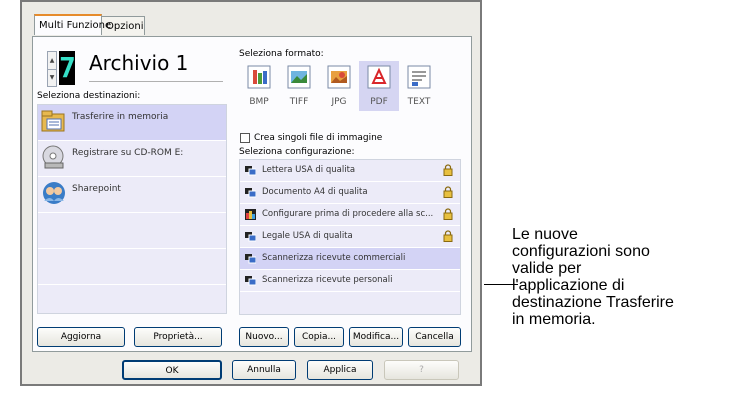 Image resolution: width=735 pixels, height=393 pixels. I want to click on profile-spinner: ▲ ▼, so click(52, 69).